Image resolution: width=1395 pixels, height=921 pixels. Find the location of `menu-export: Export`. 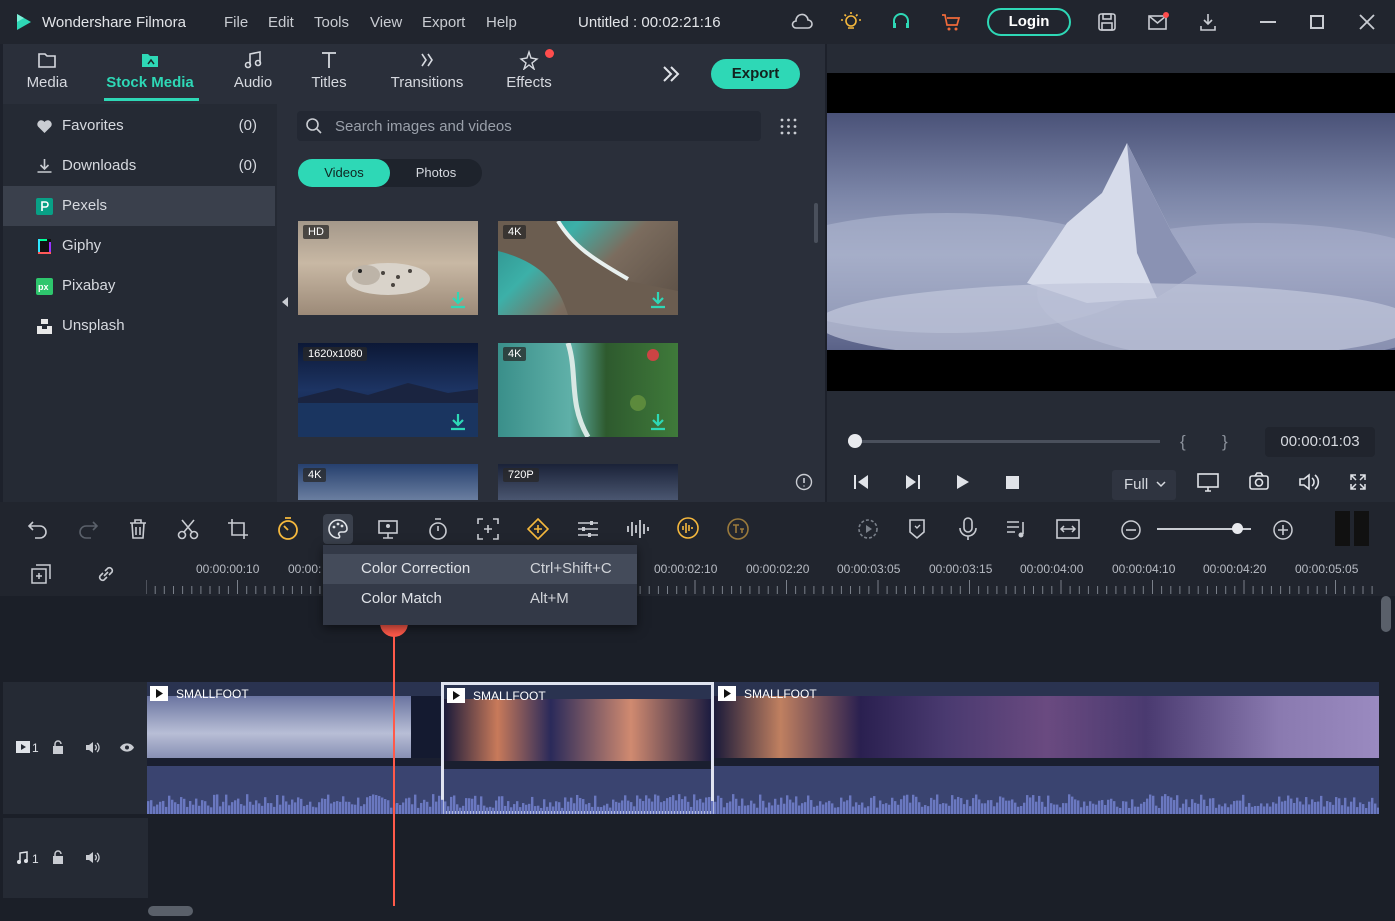

menu-export: Export is located at coordinates (443, 22).